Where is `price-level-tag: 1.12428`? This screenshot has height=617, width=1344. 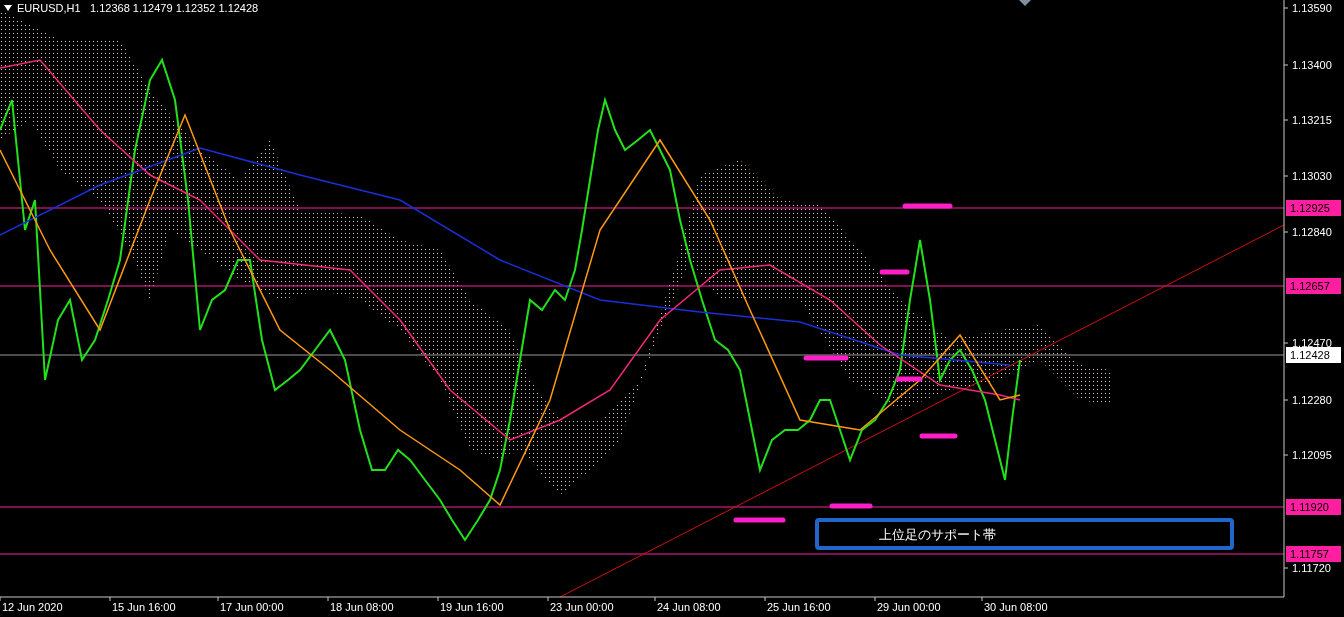 price-level-tag: 1.12428 is located at coordinates (1313, 355).